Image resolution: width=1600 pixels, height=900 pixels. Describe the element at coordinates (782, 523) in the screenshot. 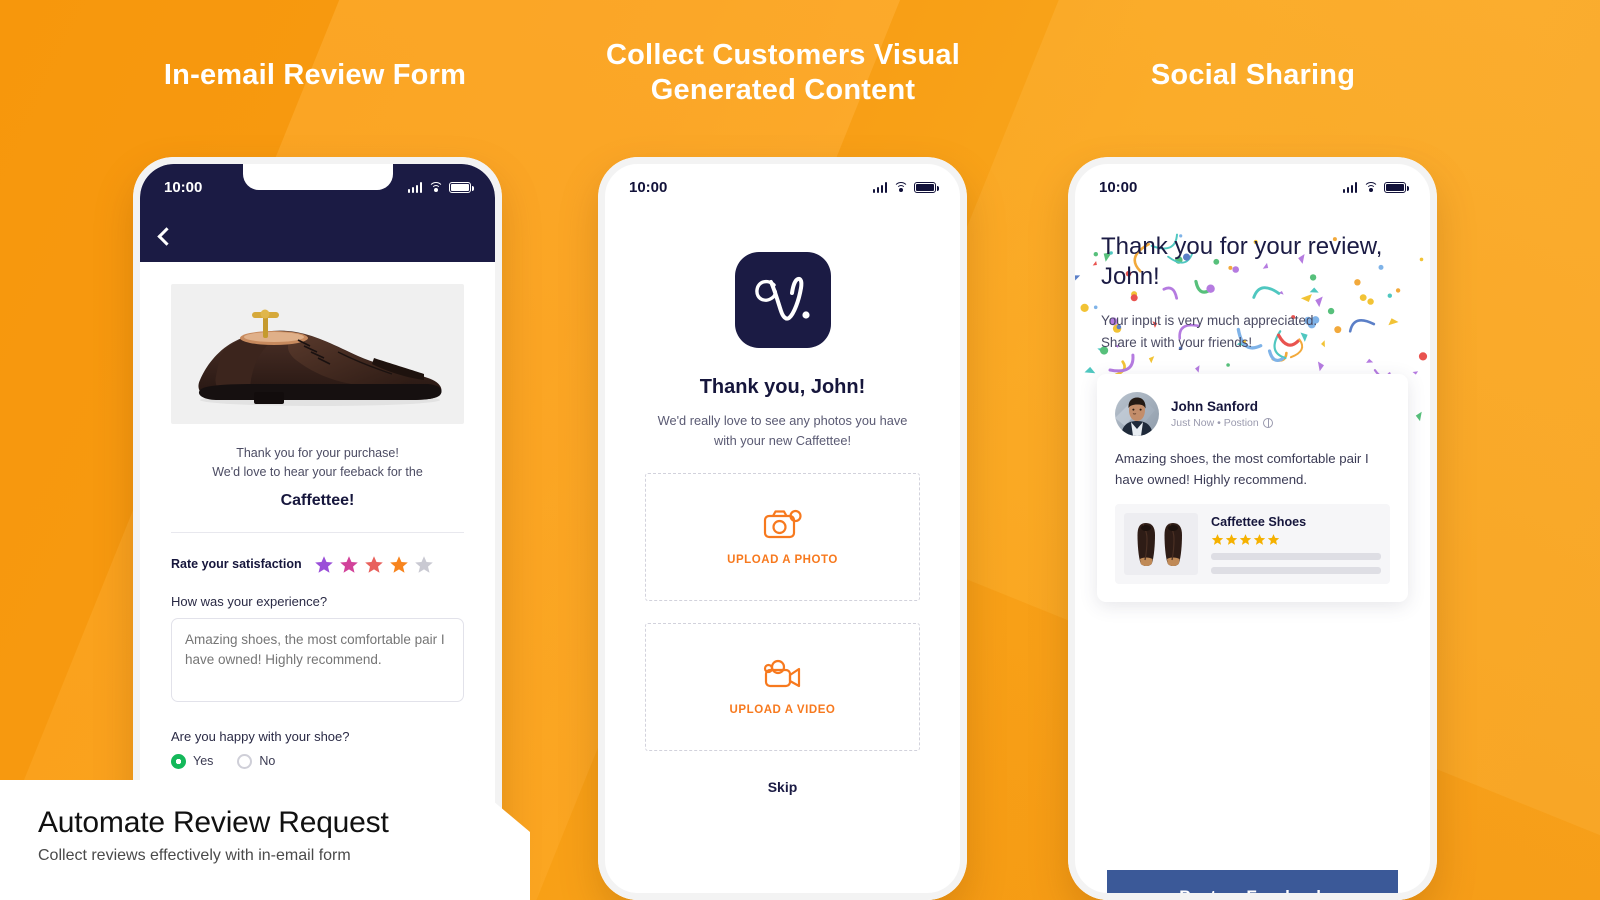

I see `camera-icon` at that location.